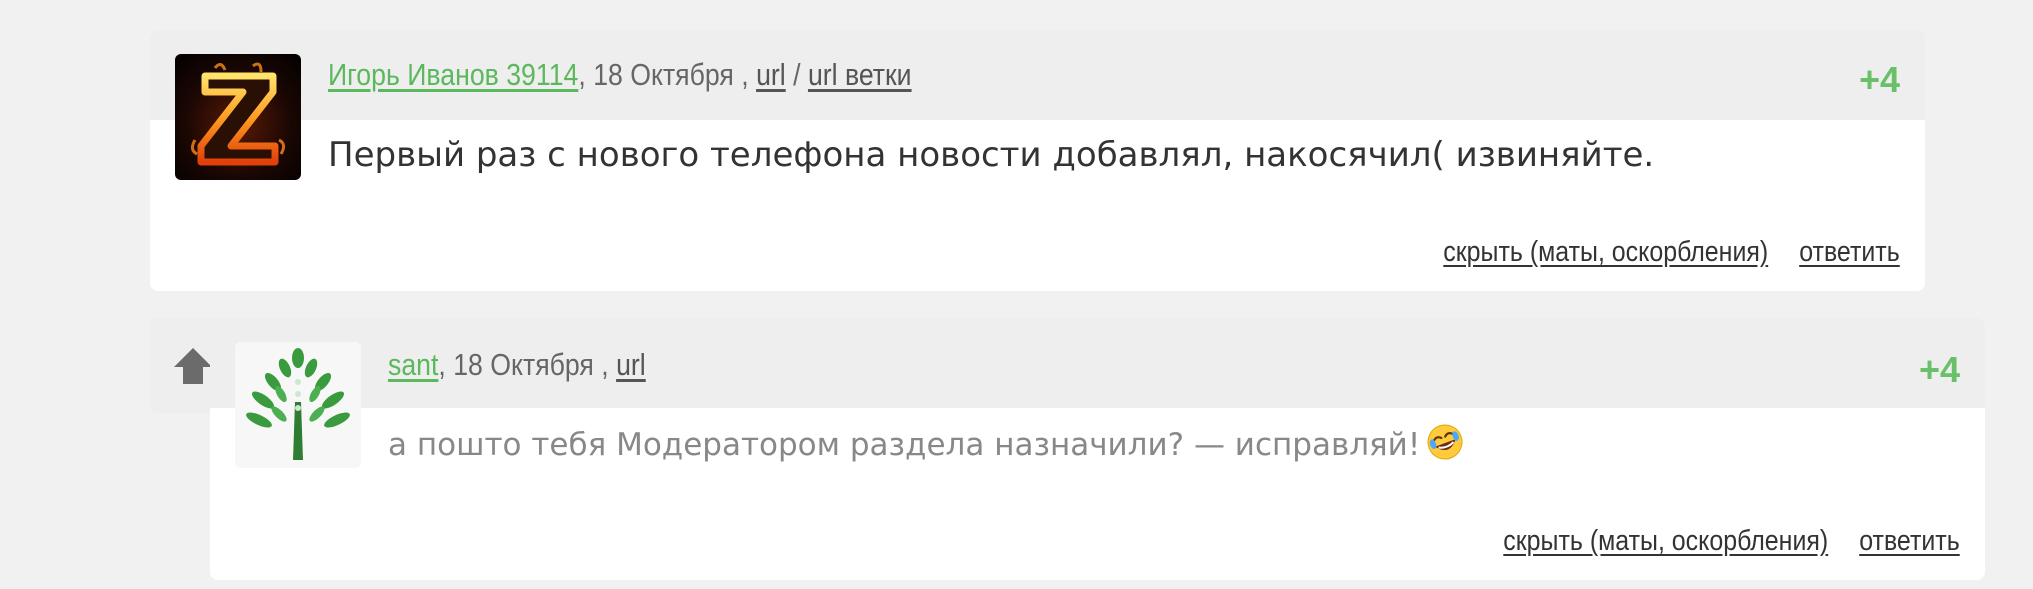  Describe the element at coordinates (413, 364) in the screenshot. I see `author-link: sant` at that location.